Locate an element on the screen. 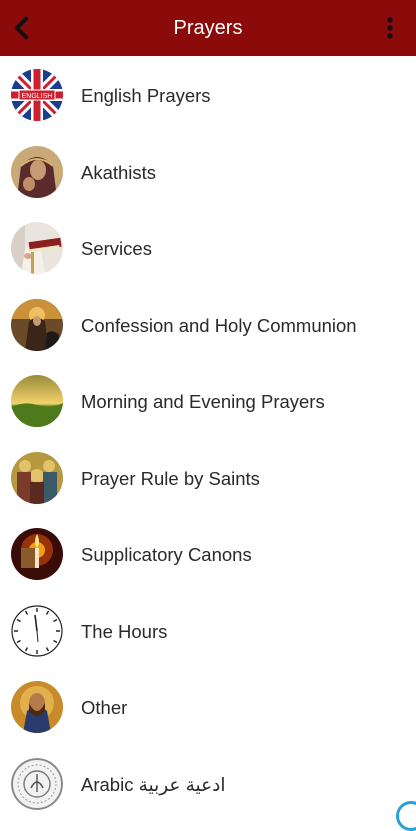 The width and height of the screenshot is (416, 831). more-vertical-icon is located at coordinates (390, 28).